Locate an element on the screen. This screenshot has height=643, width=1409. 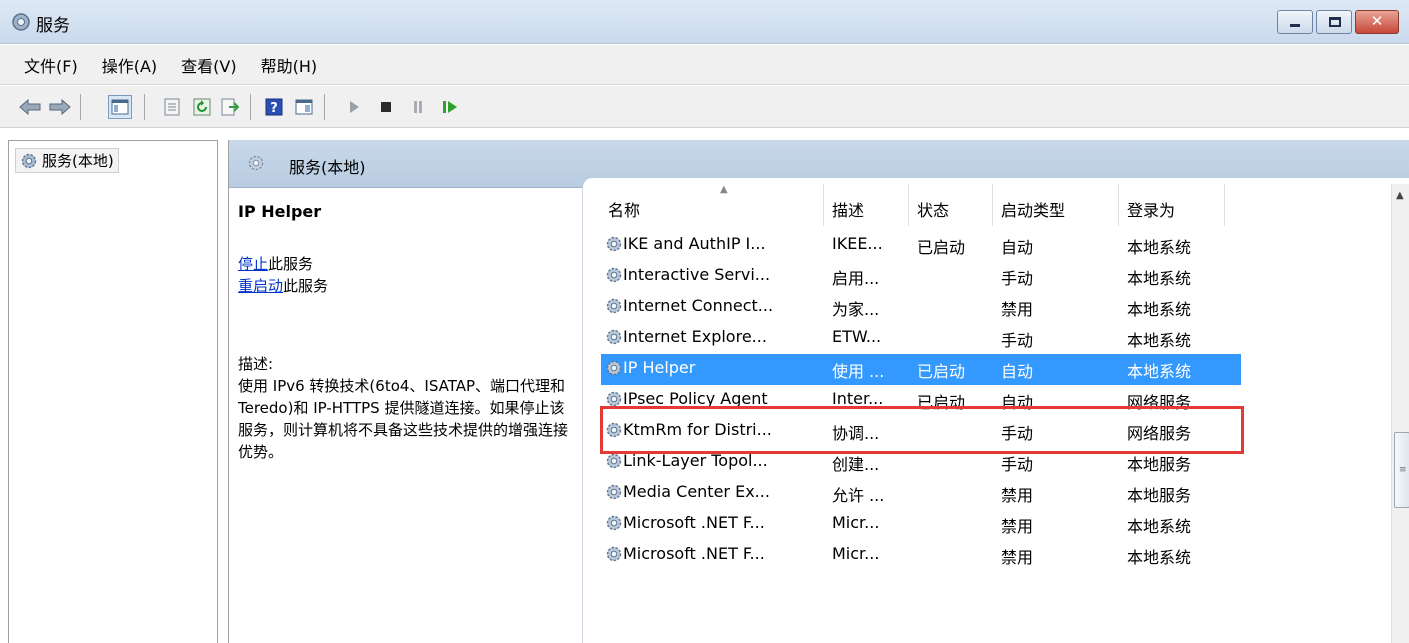
menu-file: 文件(F) is located at coordinates (51, 65).